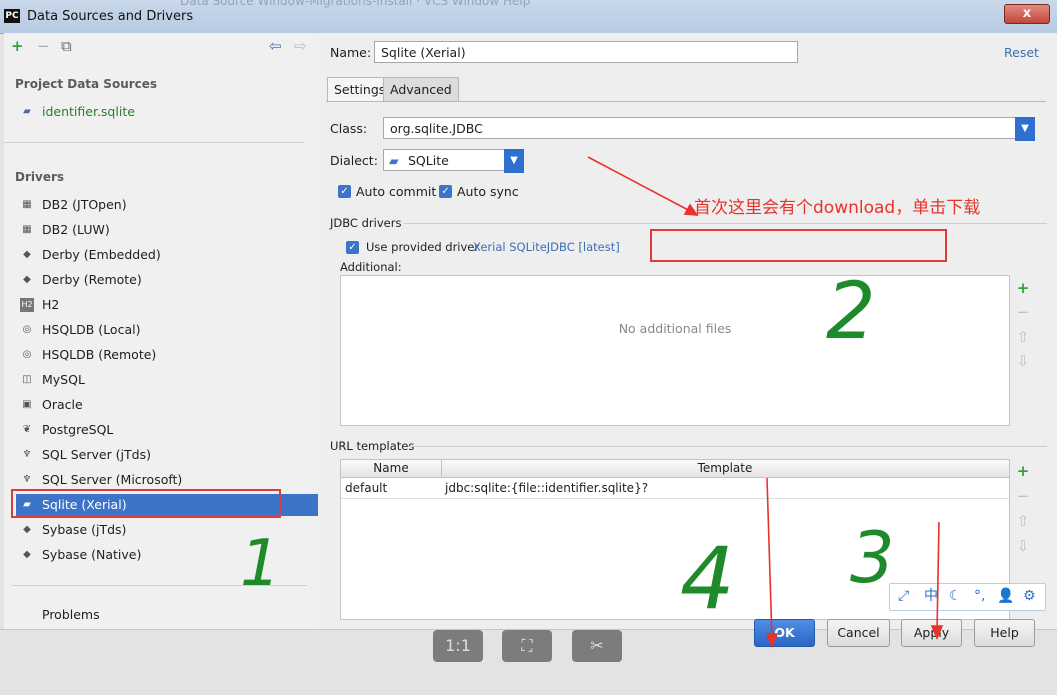  Describe the element at coordinates (640, 184) in the screenshot. I see `annotation-arrow-note` at that location.